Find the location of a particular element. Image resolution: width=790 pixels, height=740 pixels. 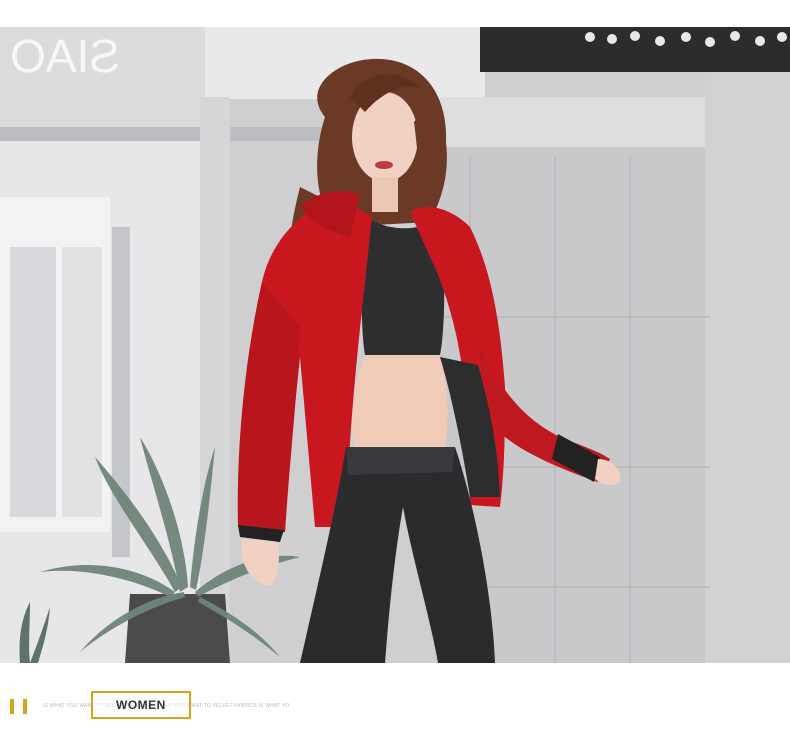

accent-bars-icon is located at coordinates (20, 706).